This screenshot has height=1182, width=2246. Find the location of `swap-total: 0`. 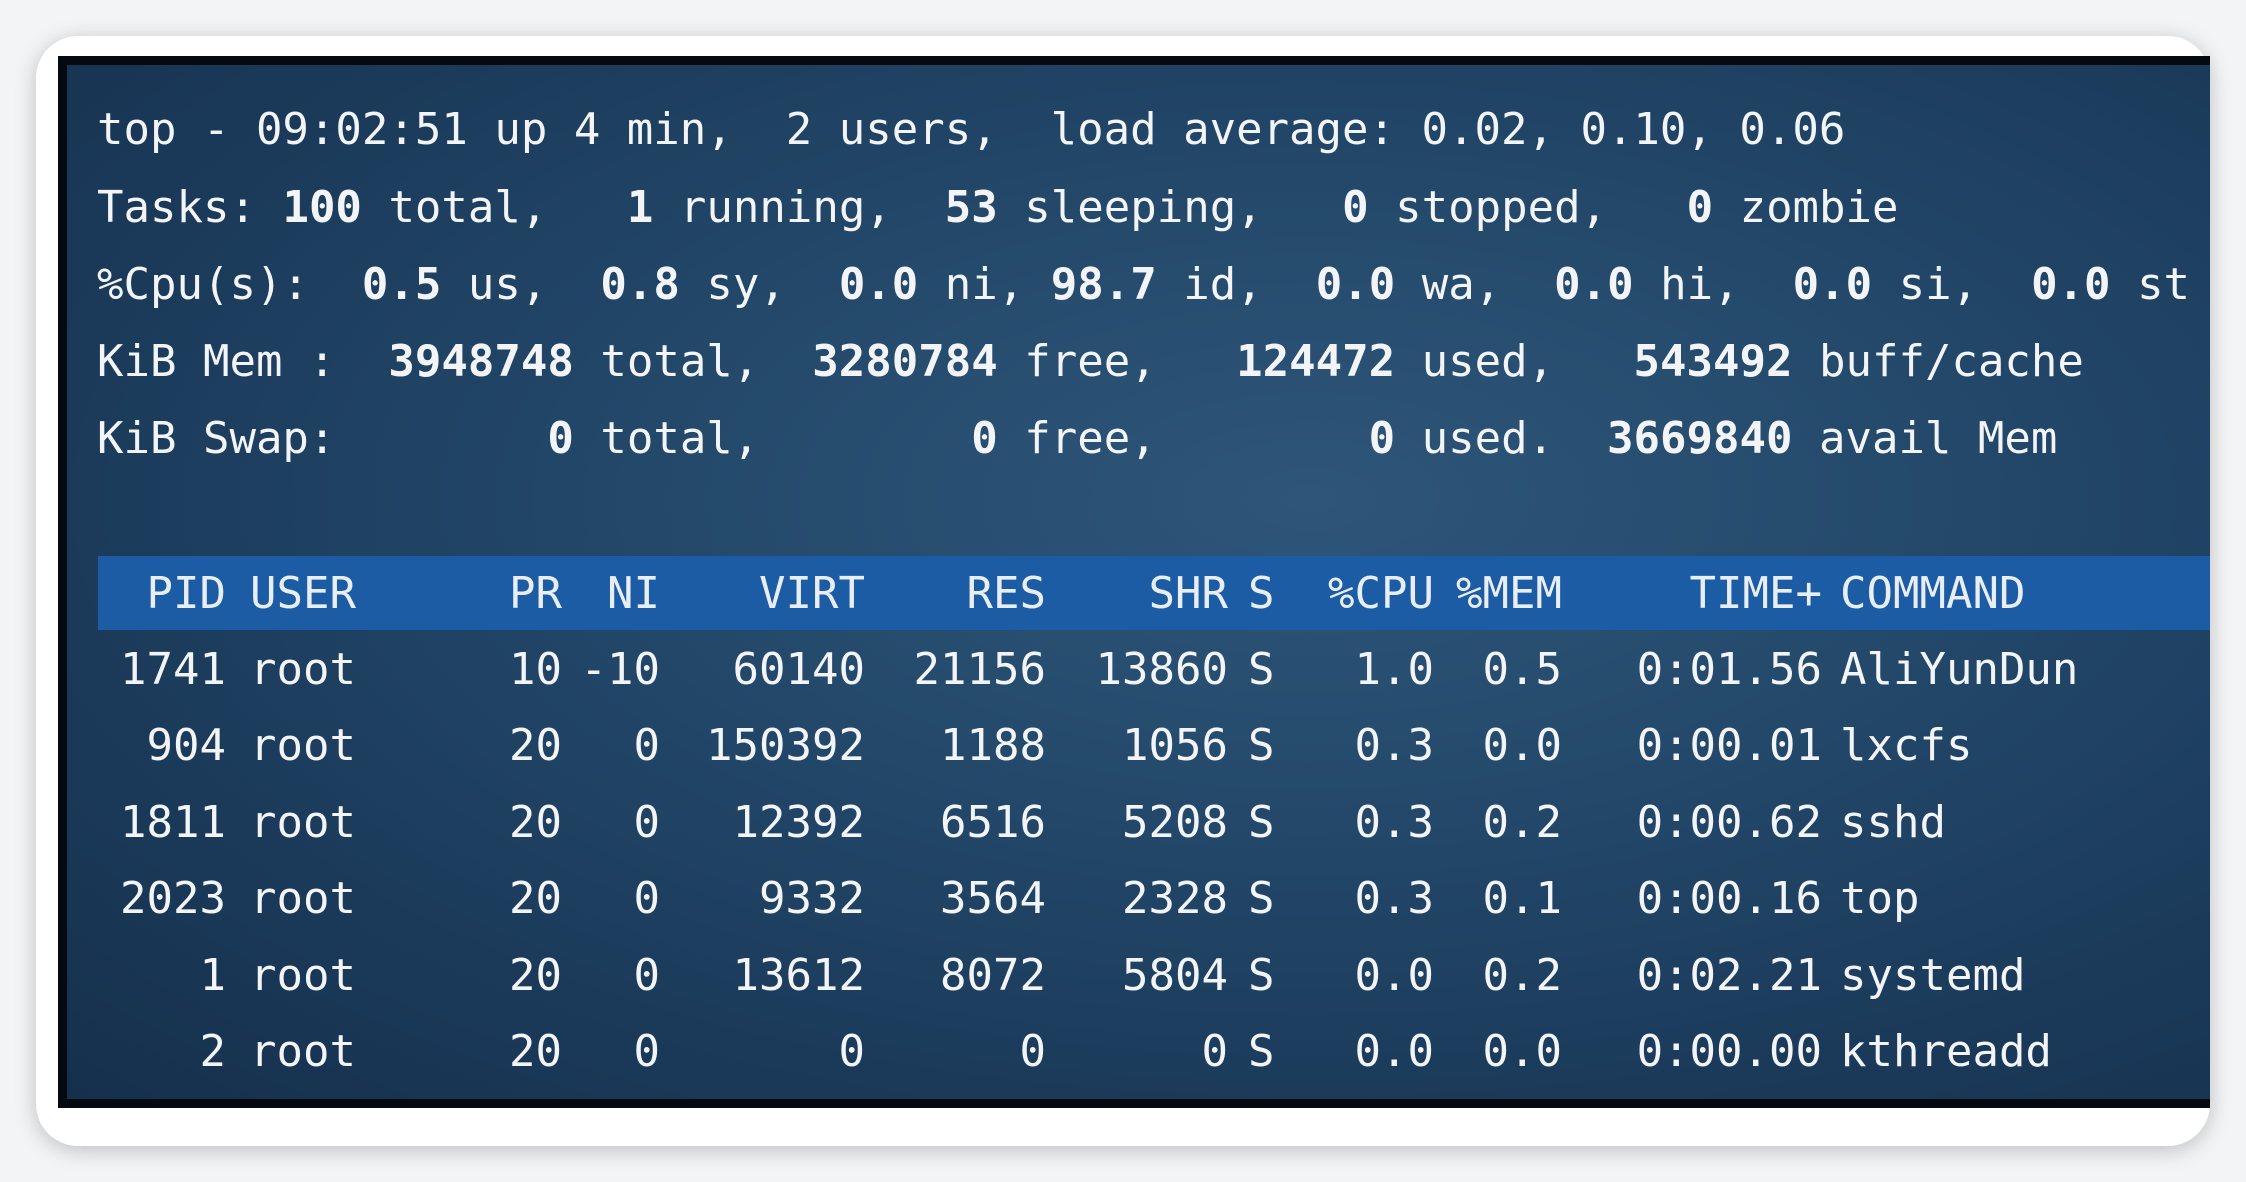

swap-total: 0 is located at coordinates (560, 438).